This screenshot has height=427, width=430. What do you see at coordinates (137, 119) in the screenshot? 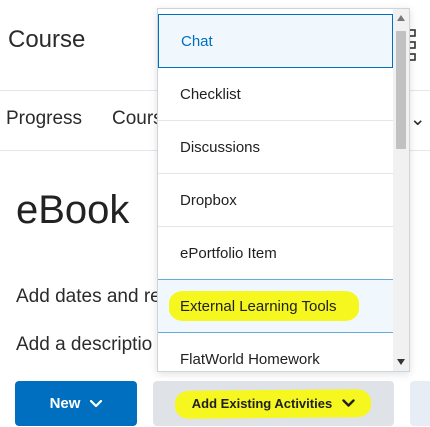
I see `nav-item-course: Cours` at bounding box center [137, 119].